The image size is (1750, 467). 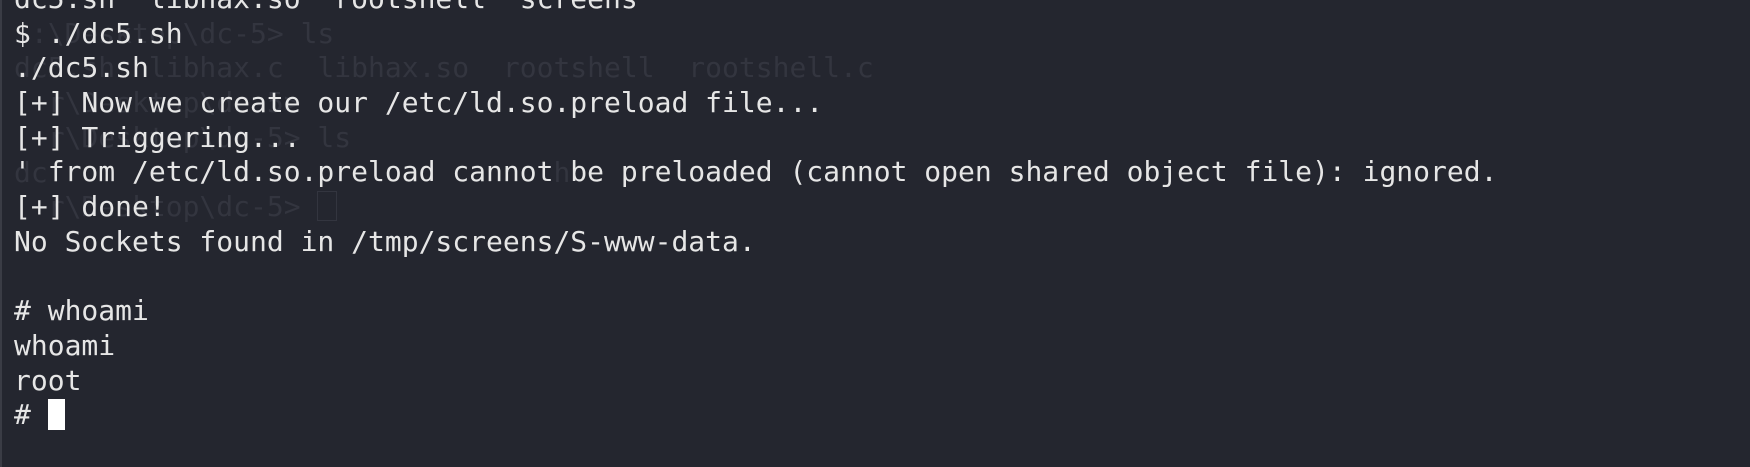 What do you see at coordinates (56, 415) in the screenshot?
I see `text-cursor` at bounding box center [56, 415].